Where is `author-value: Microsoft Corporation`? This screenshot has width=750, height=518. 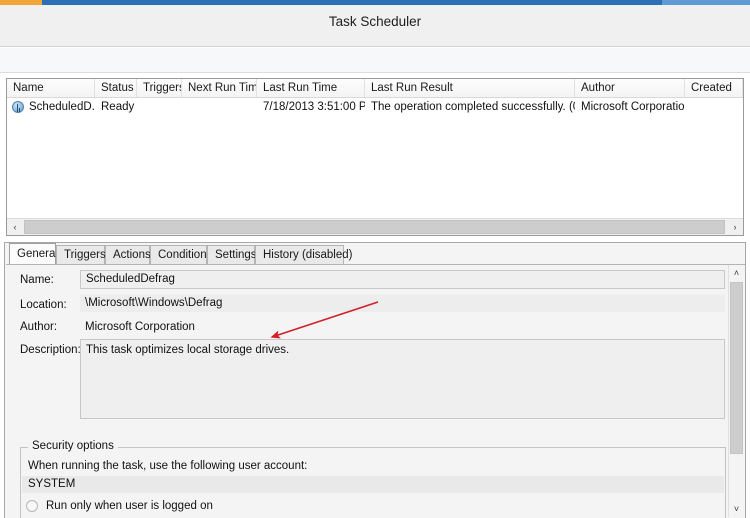
author-value: Microsoft Corporation is located at coordinates (140, 327).